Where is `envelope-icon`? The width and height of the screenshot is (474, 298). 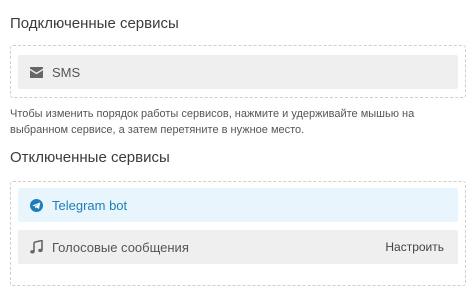
envelope-icon is located at coordinates (36, 72).